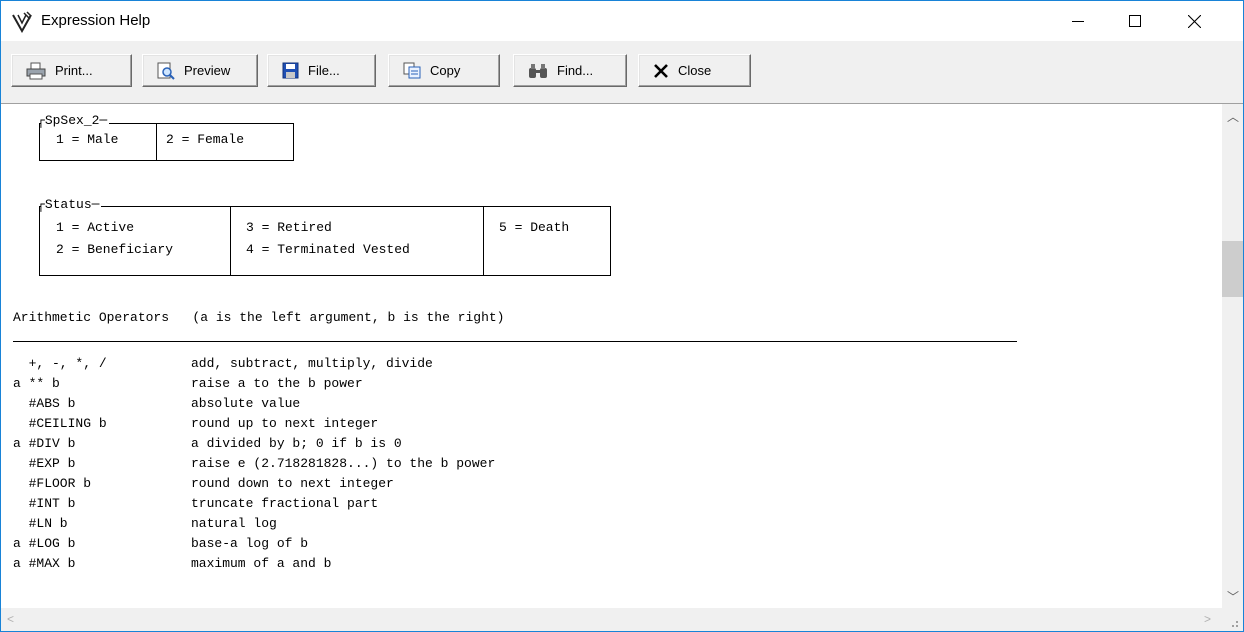 Image resolution: width=1244 pixels, height=632 pixels. Describe the element at coordinates (515, 341) in the screenshot. I see `section-divider` at that location.